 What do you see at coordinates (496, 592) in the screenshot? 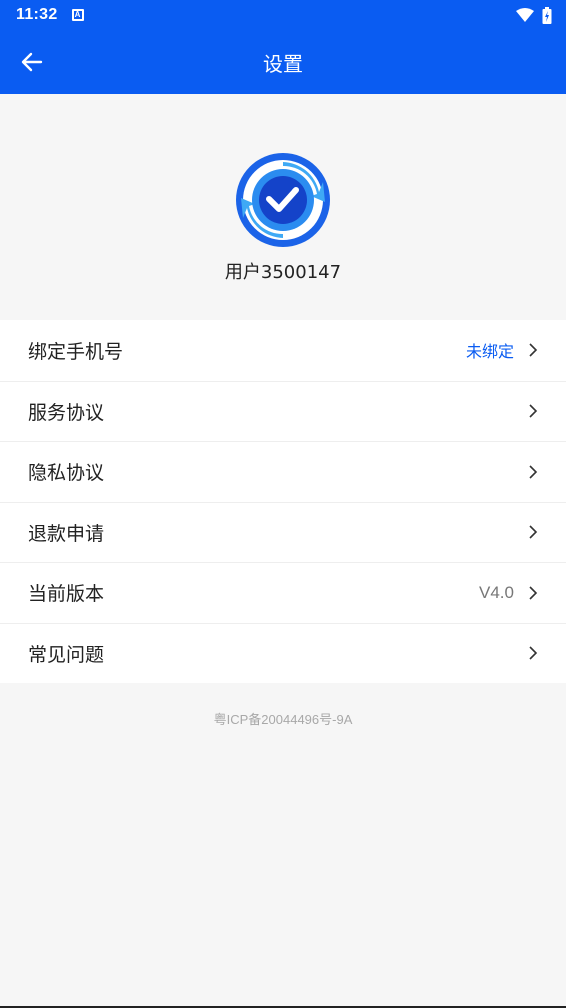
I see `version-value: V4.0` at bounding box center [496, 592].